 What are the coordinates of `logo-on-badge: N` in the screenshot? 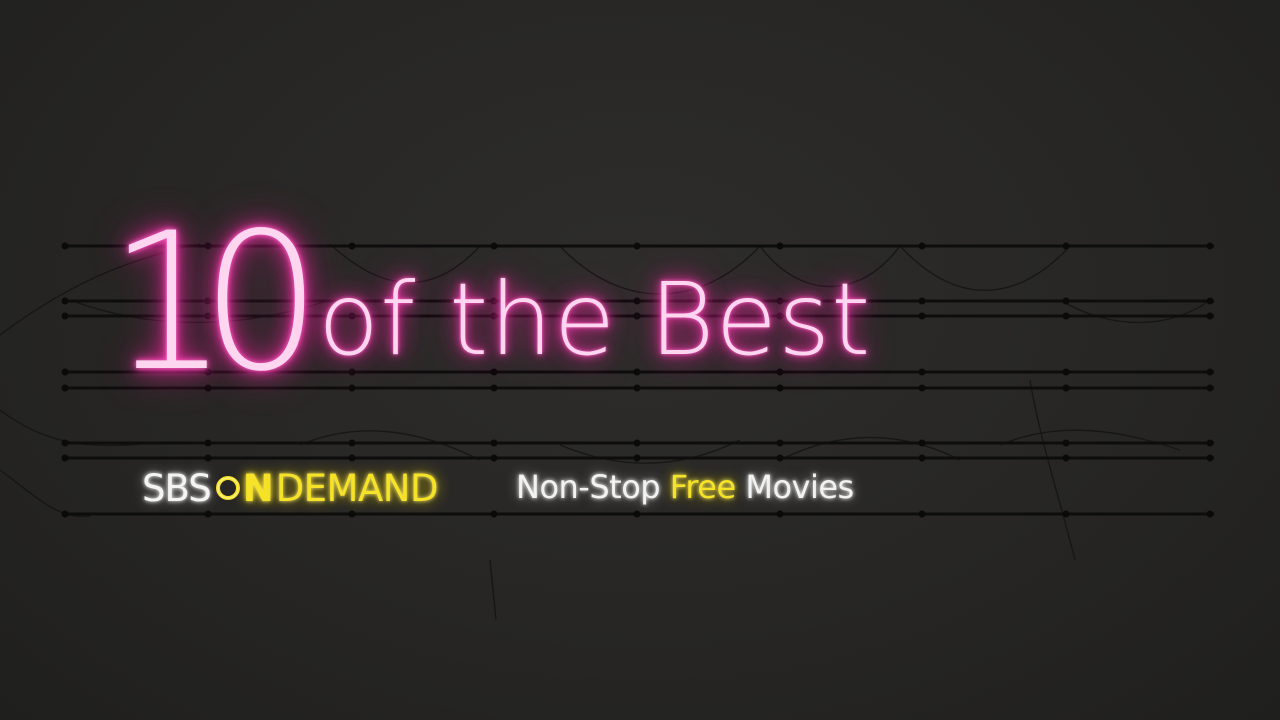 It's located at (244, 488).